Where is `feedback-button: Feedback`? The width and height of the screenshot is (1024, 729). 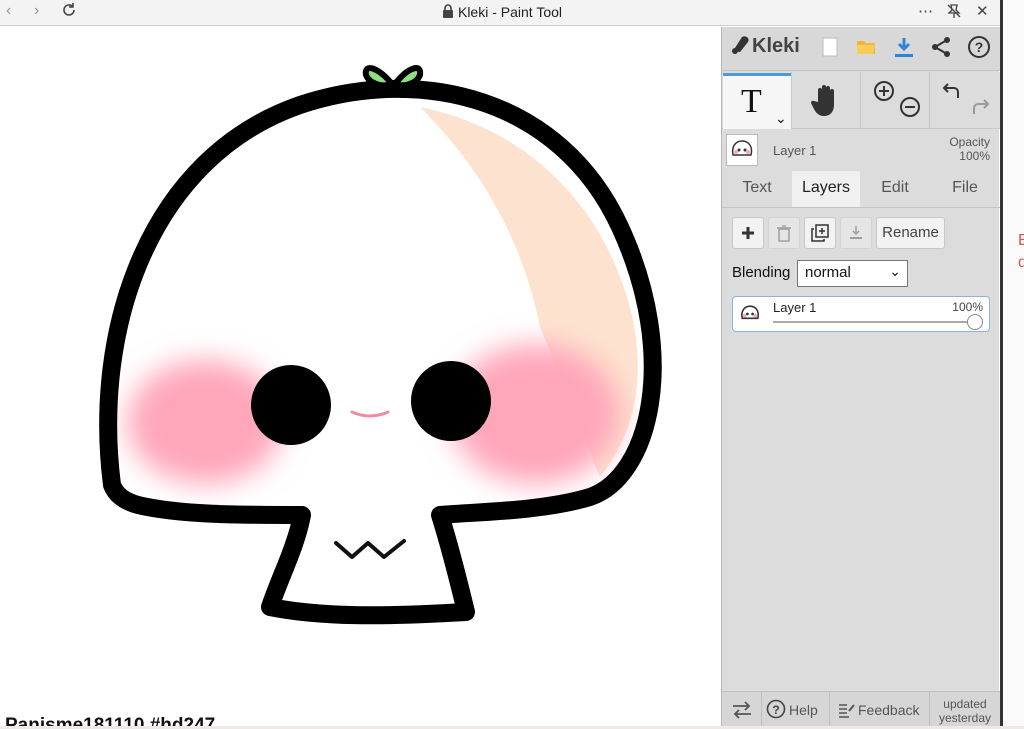
feedback-button: Feedback is located at coordinates (880, 709).